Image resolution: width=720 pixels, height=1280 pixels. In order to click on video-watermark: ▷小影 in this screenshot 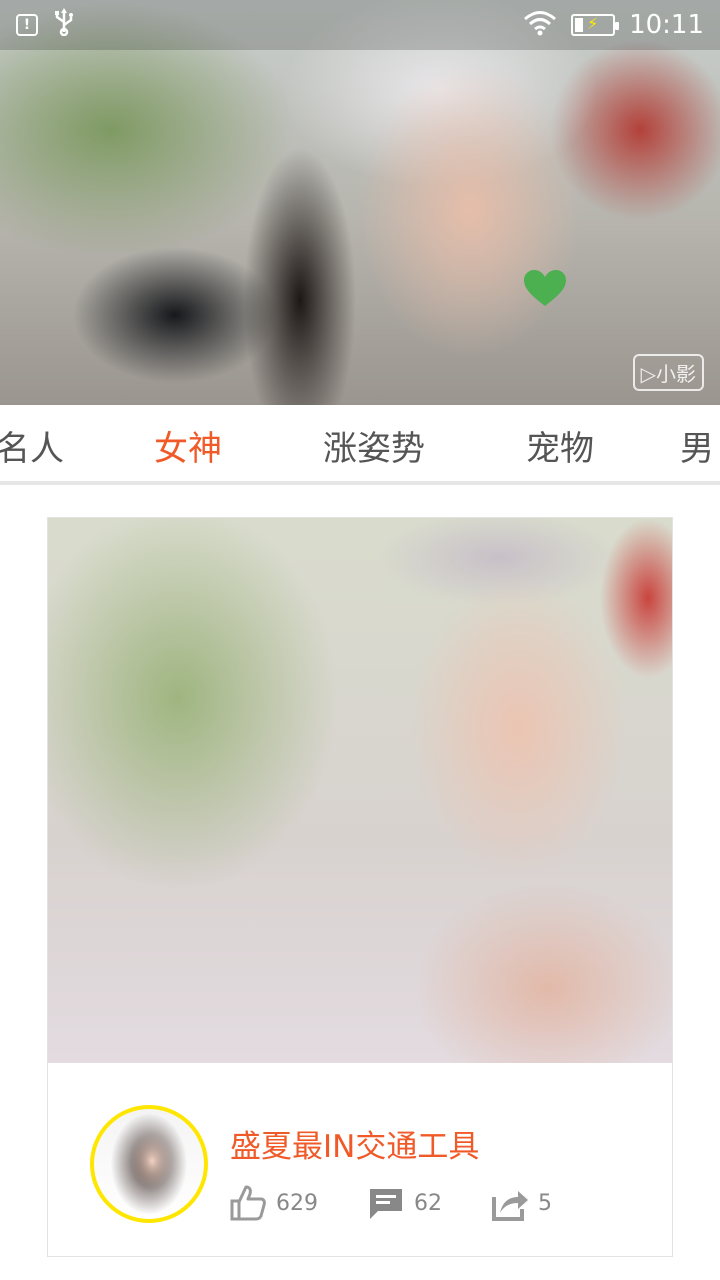, I will do `click(668, 372)`.